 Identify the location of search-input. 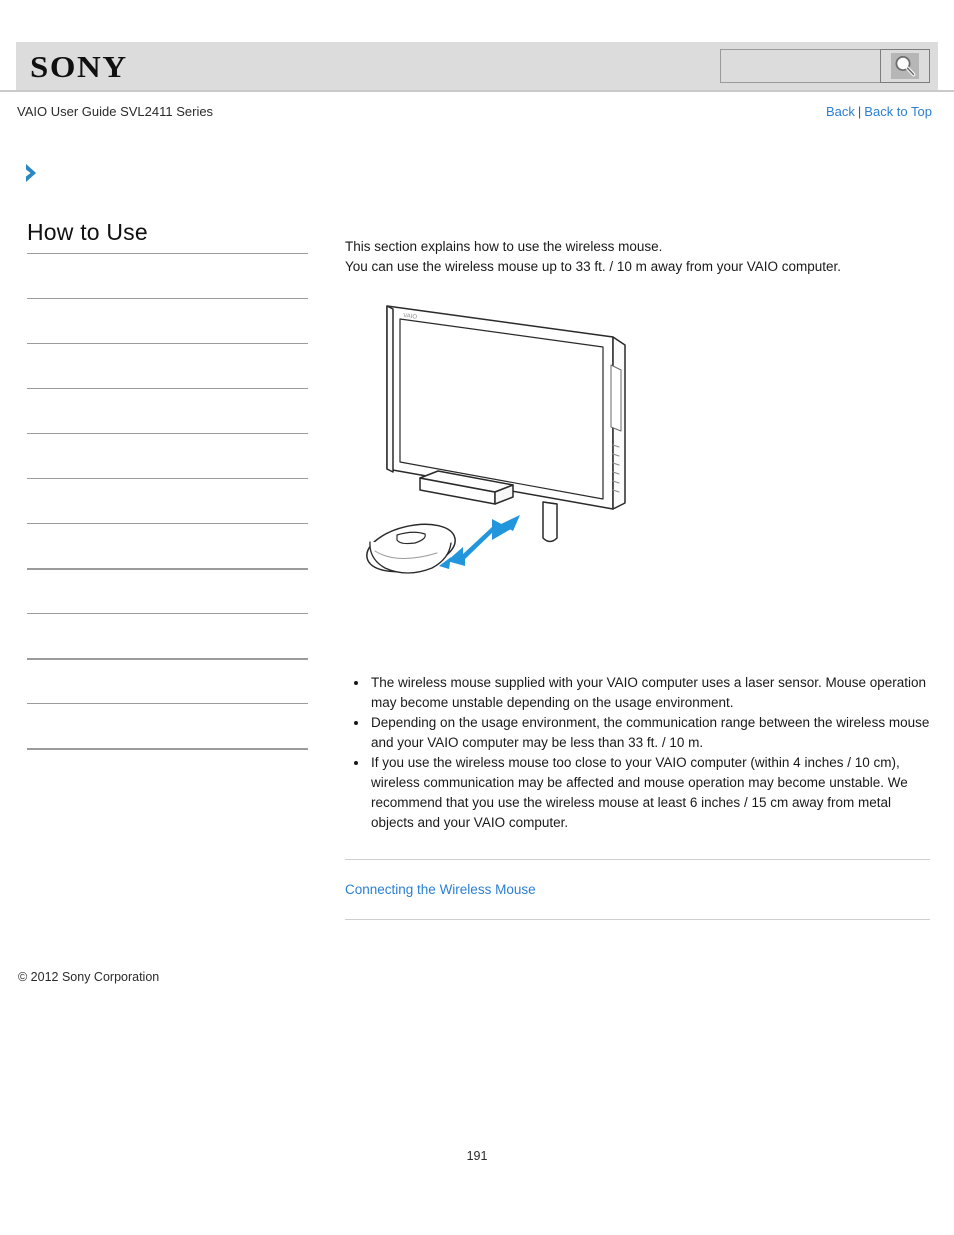
(800, 66).